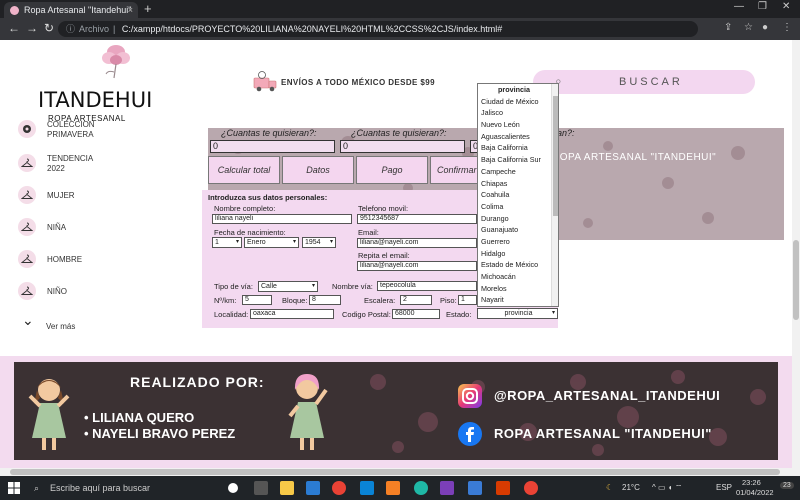 This screenshot has width=800, height=500. I want to click on email-field: liliana@nayeli.com, so click(417, 243).